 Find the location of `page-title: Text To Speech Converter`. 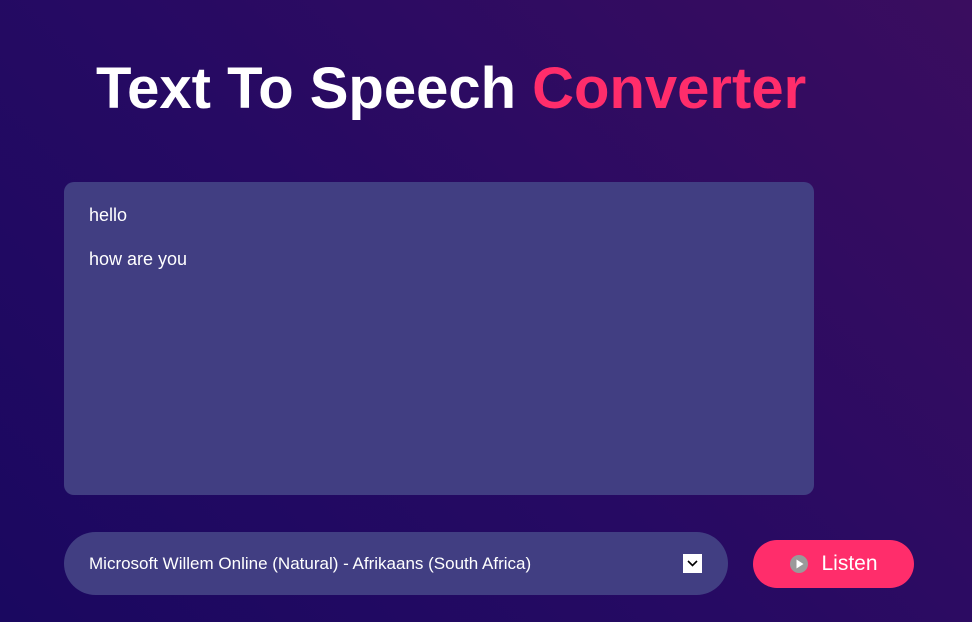

page-title: Text To Speech Converter is located at coordinates (451, 89).